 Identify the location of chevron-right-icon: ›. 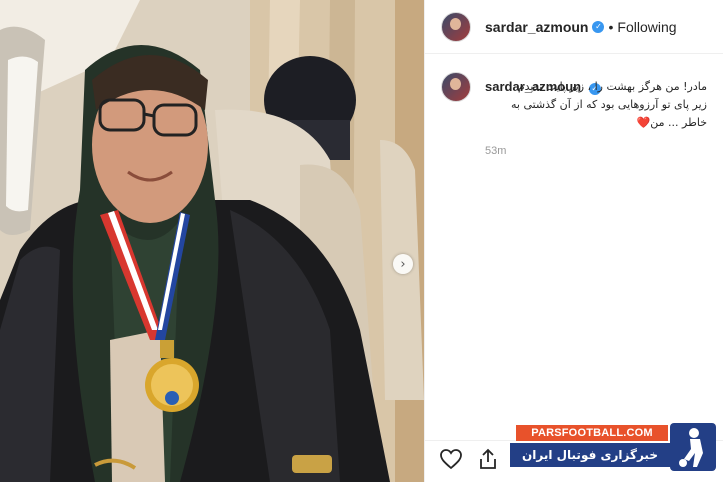
(403, 264).